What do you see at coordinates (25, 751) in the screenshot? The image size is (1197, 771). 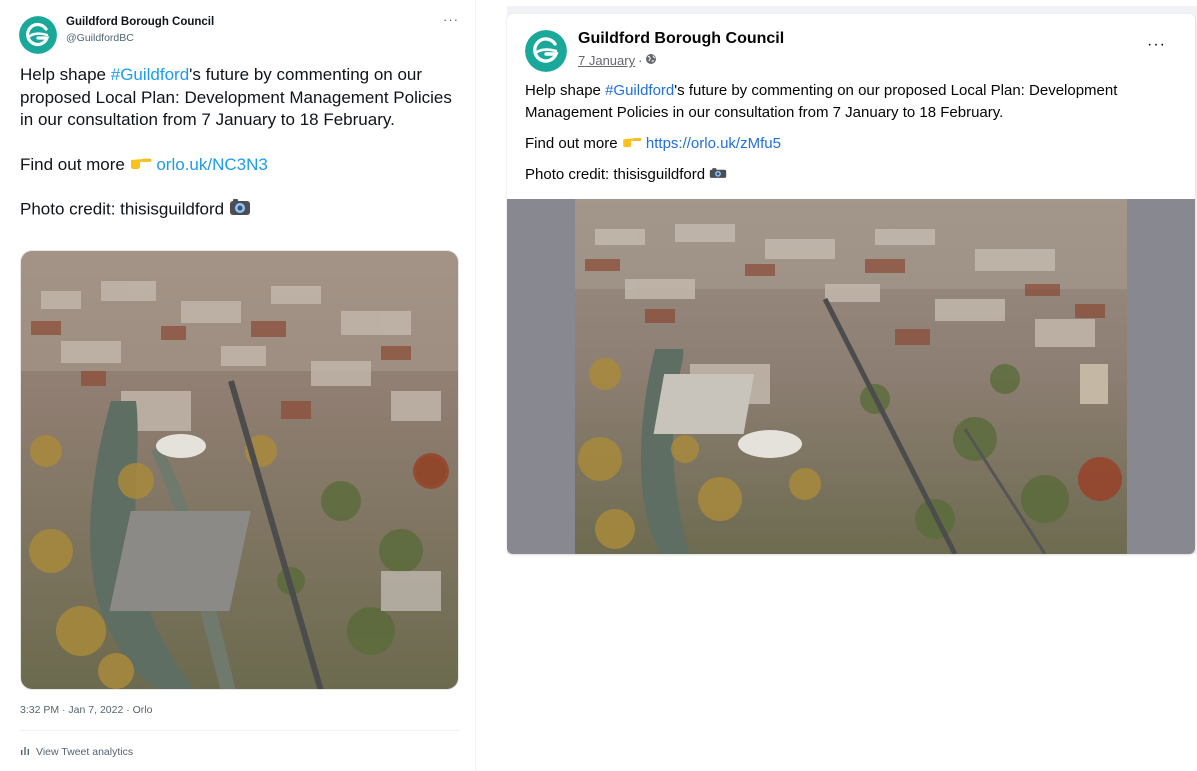 I see `analytics-bars-icon` at bounding box center [25, 751].